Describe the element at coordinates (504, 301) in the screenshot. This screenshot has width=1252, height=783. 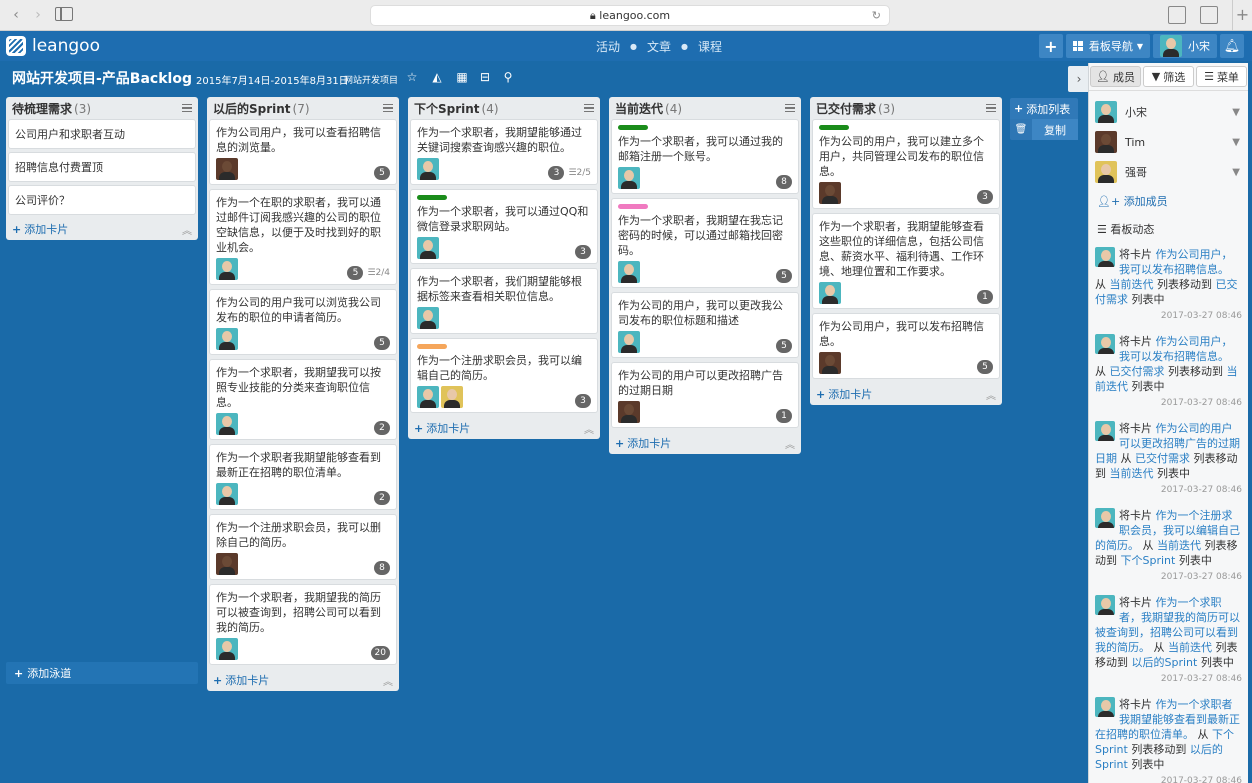
I see `card: 作为一个求职者，我们期望能够根据标签来查看相关职位信息。` at that location.